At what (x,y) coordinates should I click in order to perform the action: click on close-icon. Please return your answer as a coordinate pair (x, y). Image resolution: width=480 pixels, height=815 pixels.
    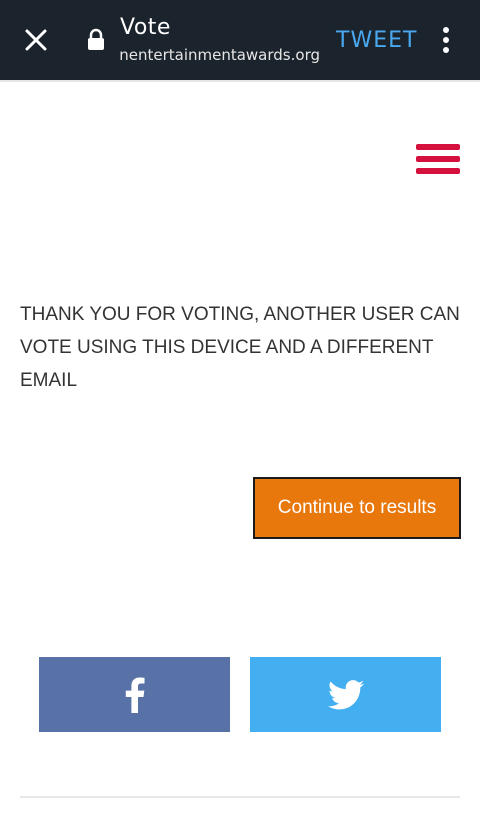
    Looking at the image, I should click on (36, 40).